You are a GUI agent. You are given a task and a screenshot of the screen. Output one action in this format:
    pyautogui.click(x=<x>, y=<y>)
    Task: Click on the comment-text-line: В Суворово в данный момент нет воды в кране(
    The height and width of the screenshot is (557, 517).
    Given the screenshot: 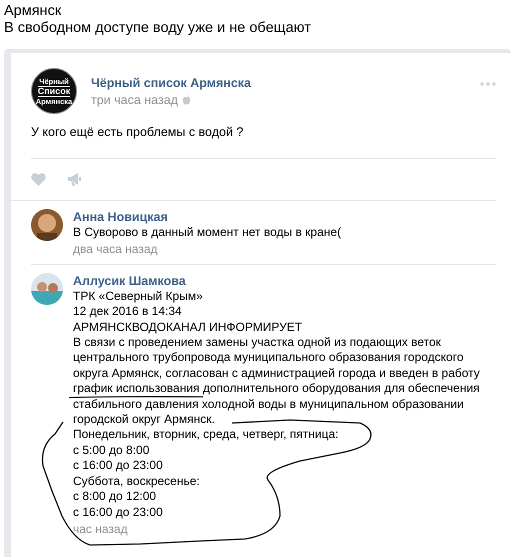 What is the action you would take?
    pyautogui.click(x=207, y=233)
    